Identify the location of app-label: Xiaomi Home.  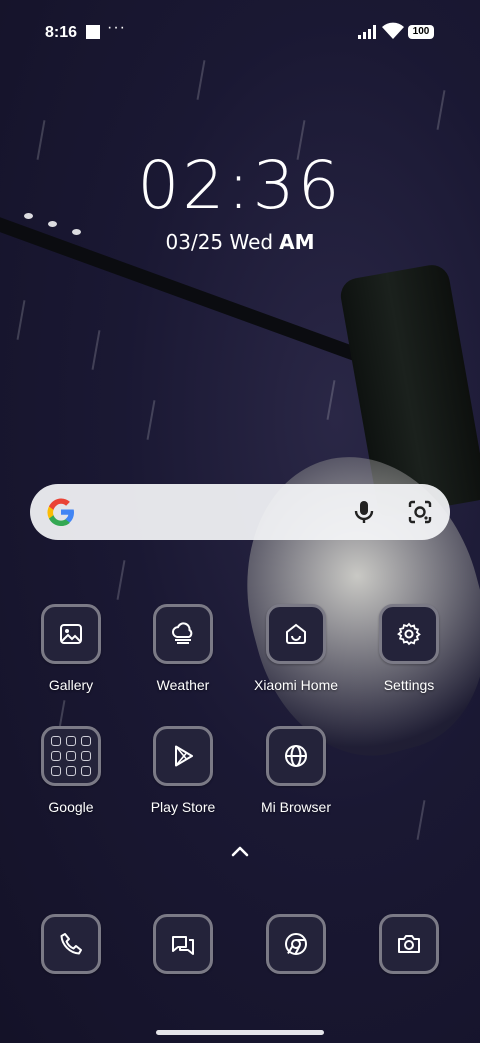
(296, 685).